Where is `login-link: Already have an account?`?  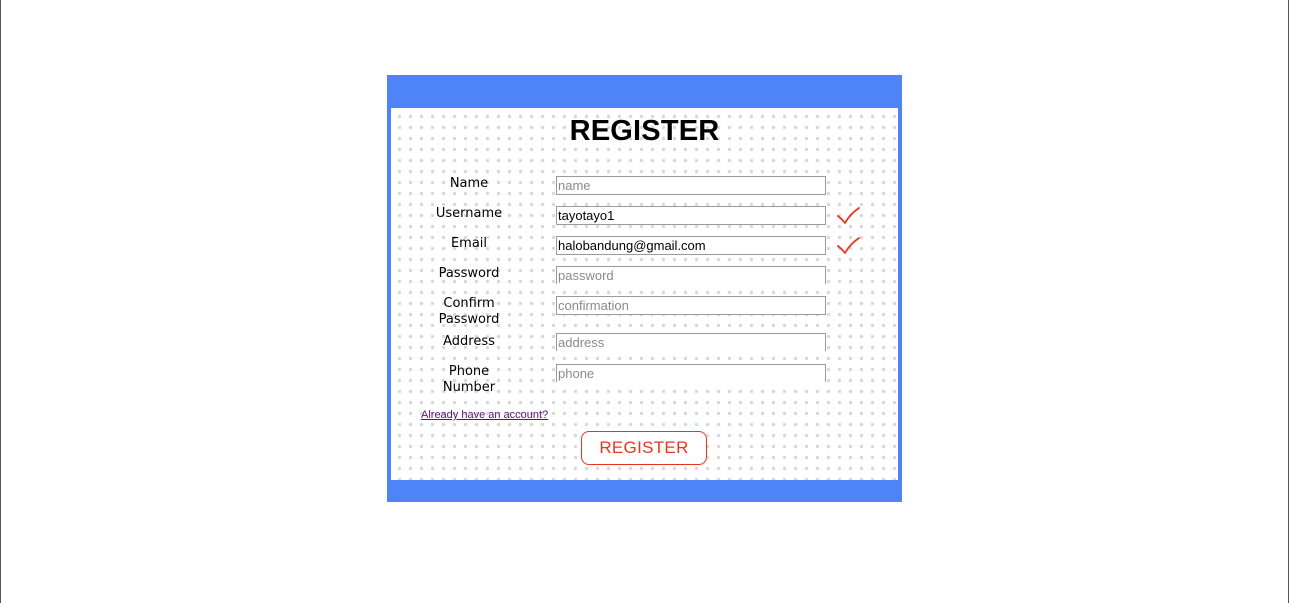
login-link: Already have an account? is located at coordinates (484, 415).